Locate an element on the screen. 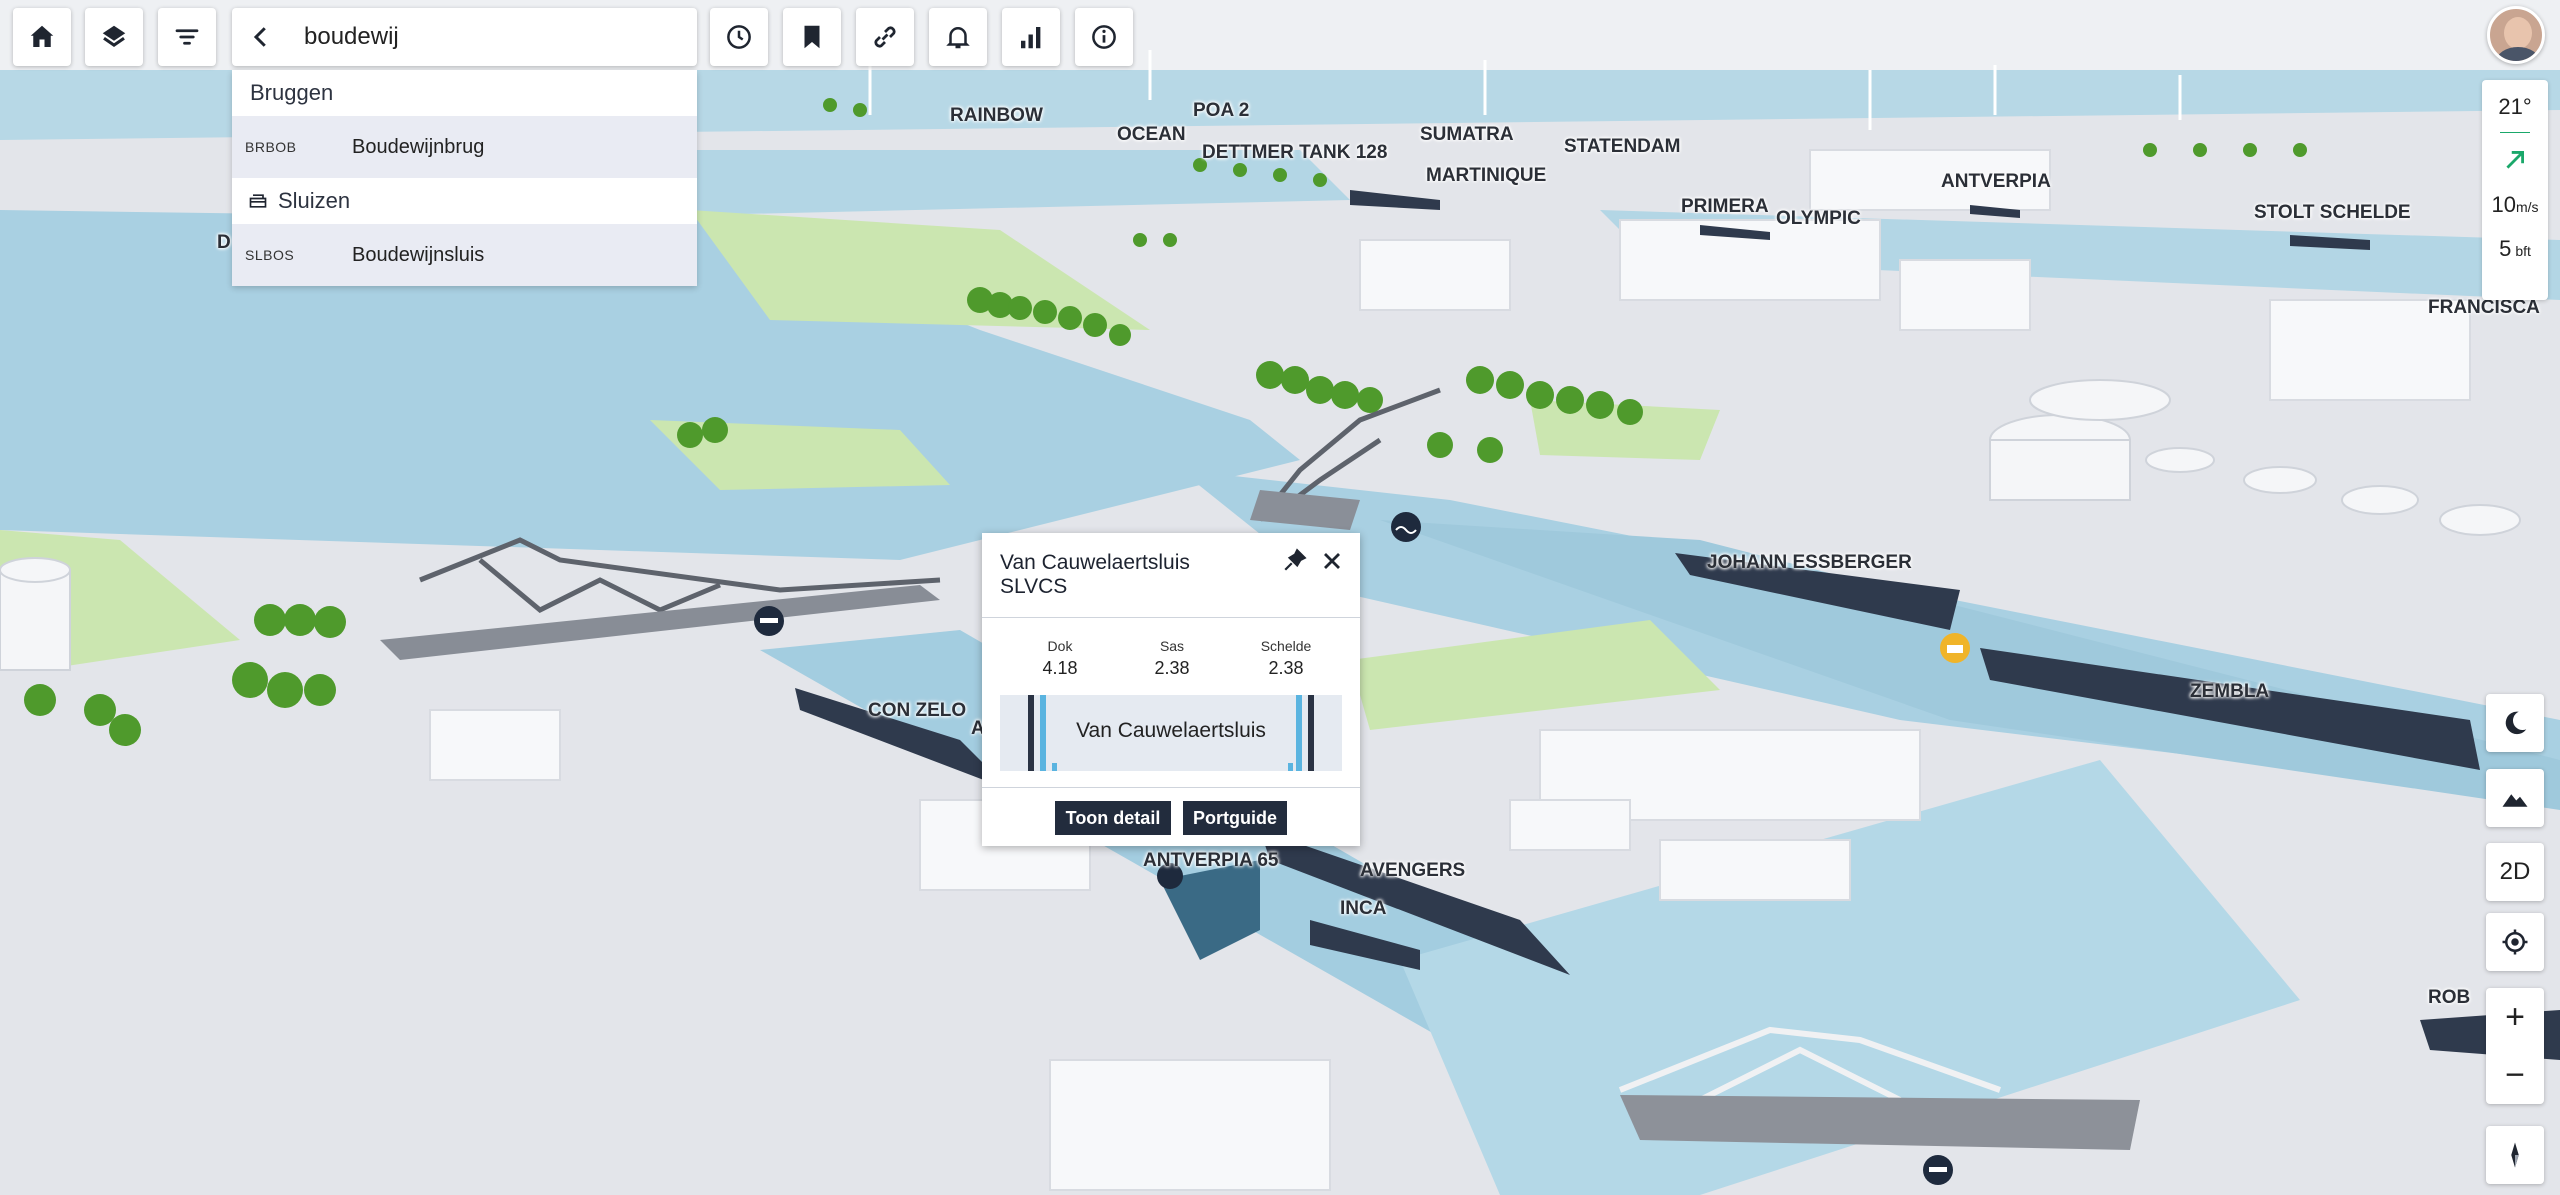 This screenshot has width=2560, height=1195. ship-label-inca: INCA is located at coordinates (1363, 909).